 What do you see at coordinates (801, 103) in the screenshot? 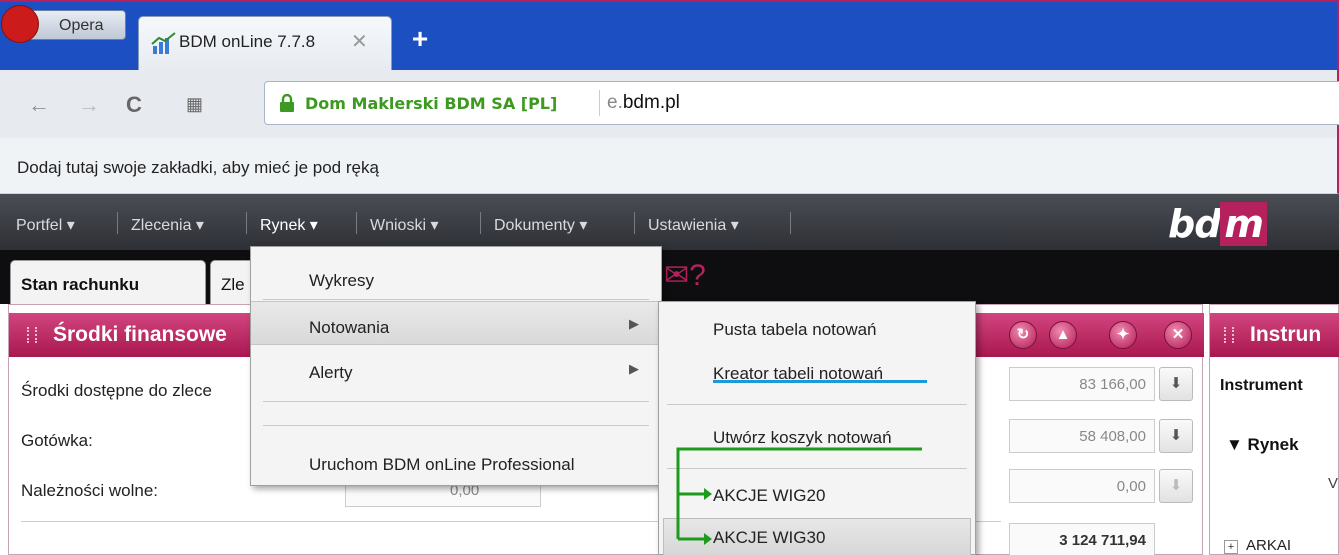
I see `address-bar: Dom Maklerski BDM SA [PL] e.bdm.pl` at bounding box center [801, 103].